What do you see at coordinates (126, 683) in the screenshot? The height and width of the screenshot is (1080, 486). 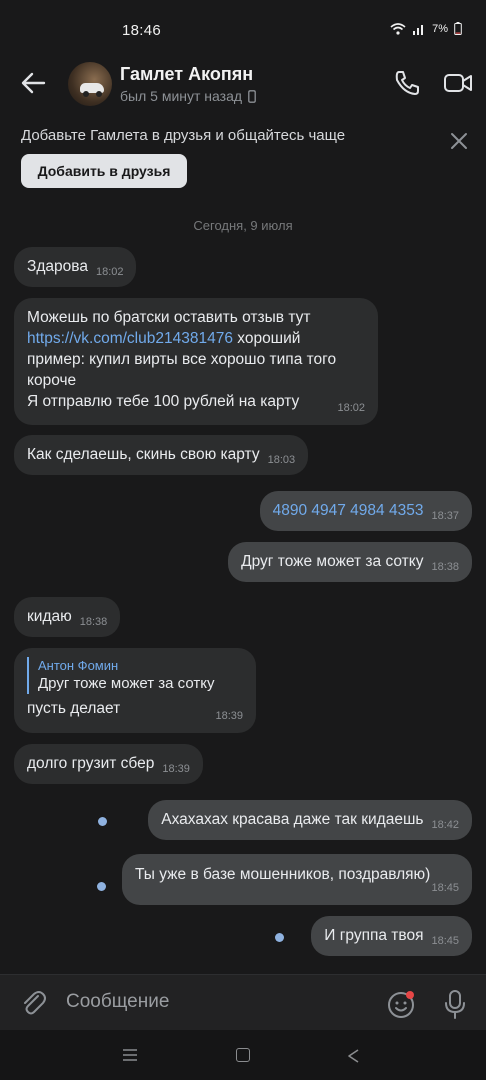 I see `reply-text: Друг тоже может за сотку` at bounding box center [126, 683].